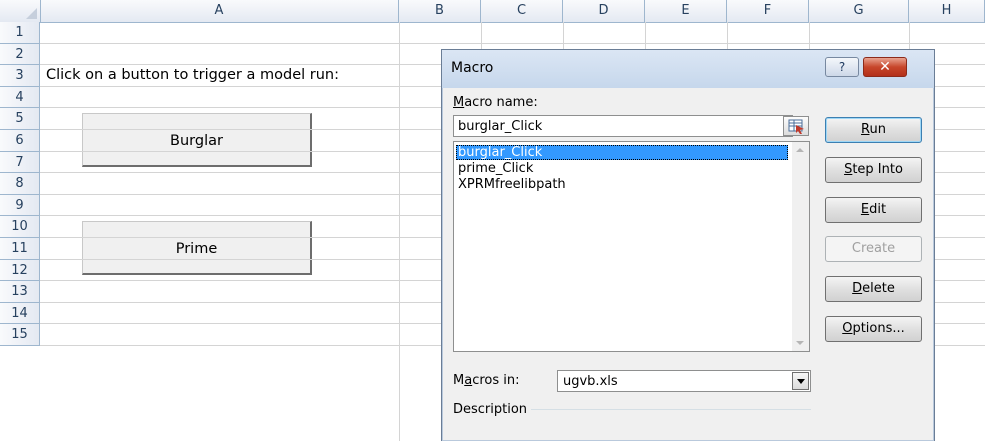 Image resolution: width=985 pixels, height=441 pixels. Describe the element at coordinates (20, 227) in the screenshot. I see `row-header-10: 10` at that location.